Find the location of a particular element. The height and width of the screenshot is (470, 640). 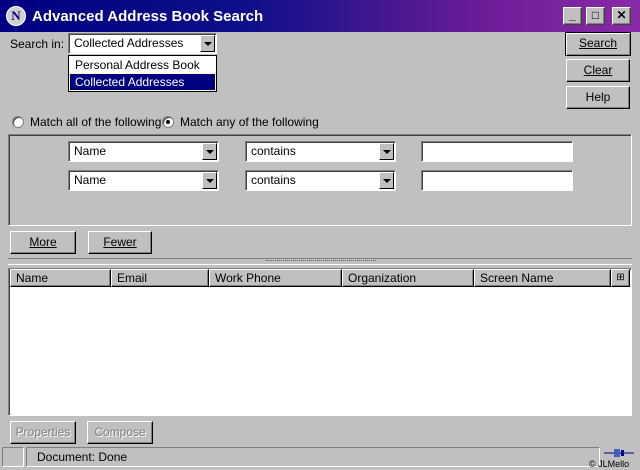

column-header-organization: Organization is located at coordinates (408, 278).